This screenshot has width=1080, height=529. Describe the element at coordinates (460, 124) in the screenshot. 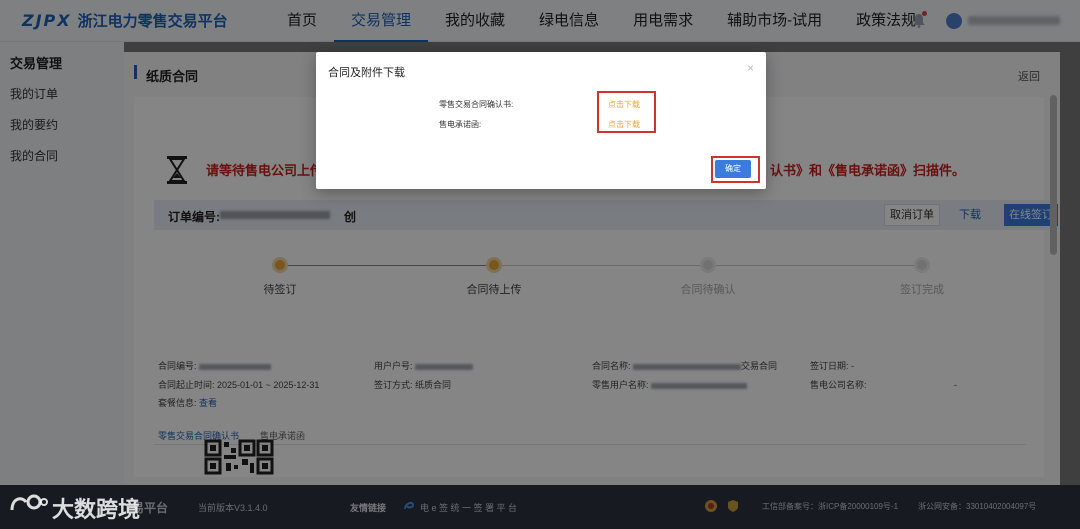

I see `commitment-file-label: 售电承诺函:` at that location.